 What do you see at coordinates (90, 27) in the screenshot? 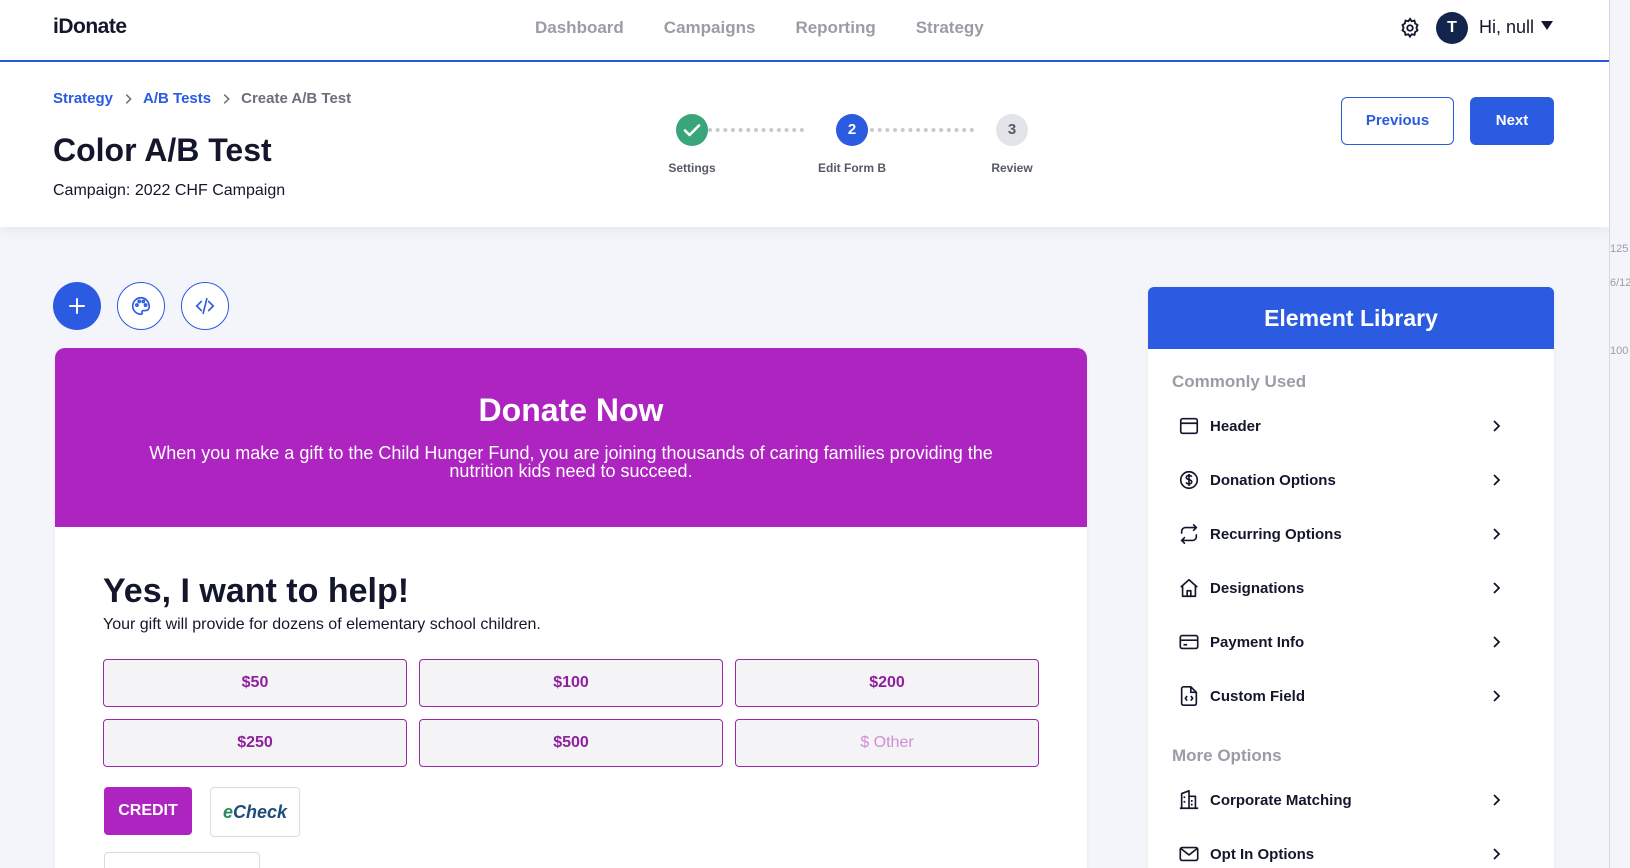
I see `app-logo: iDonate` at bounding box center [90, 27].